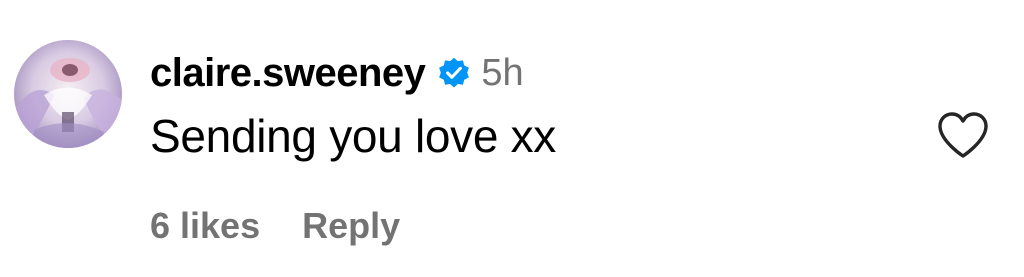  What do you see at coordinates (205, 226) in the screenshot?
I see `likes-count-button: 6 likes` at bounding box center [205, 226].